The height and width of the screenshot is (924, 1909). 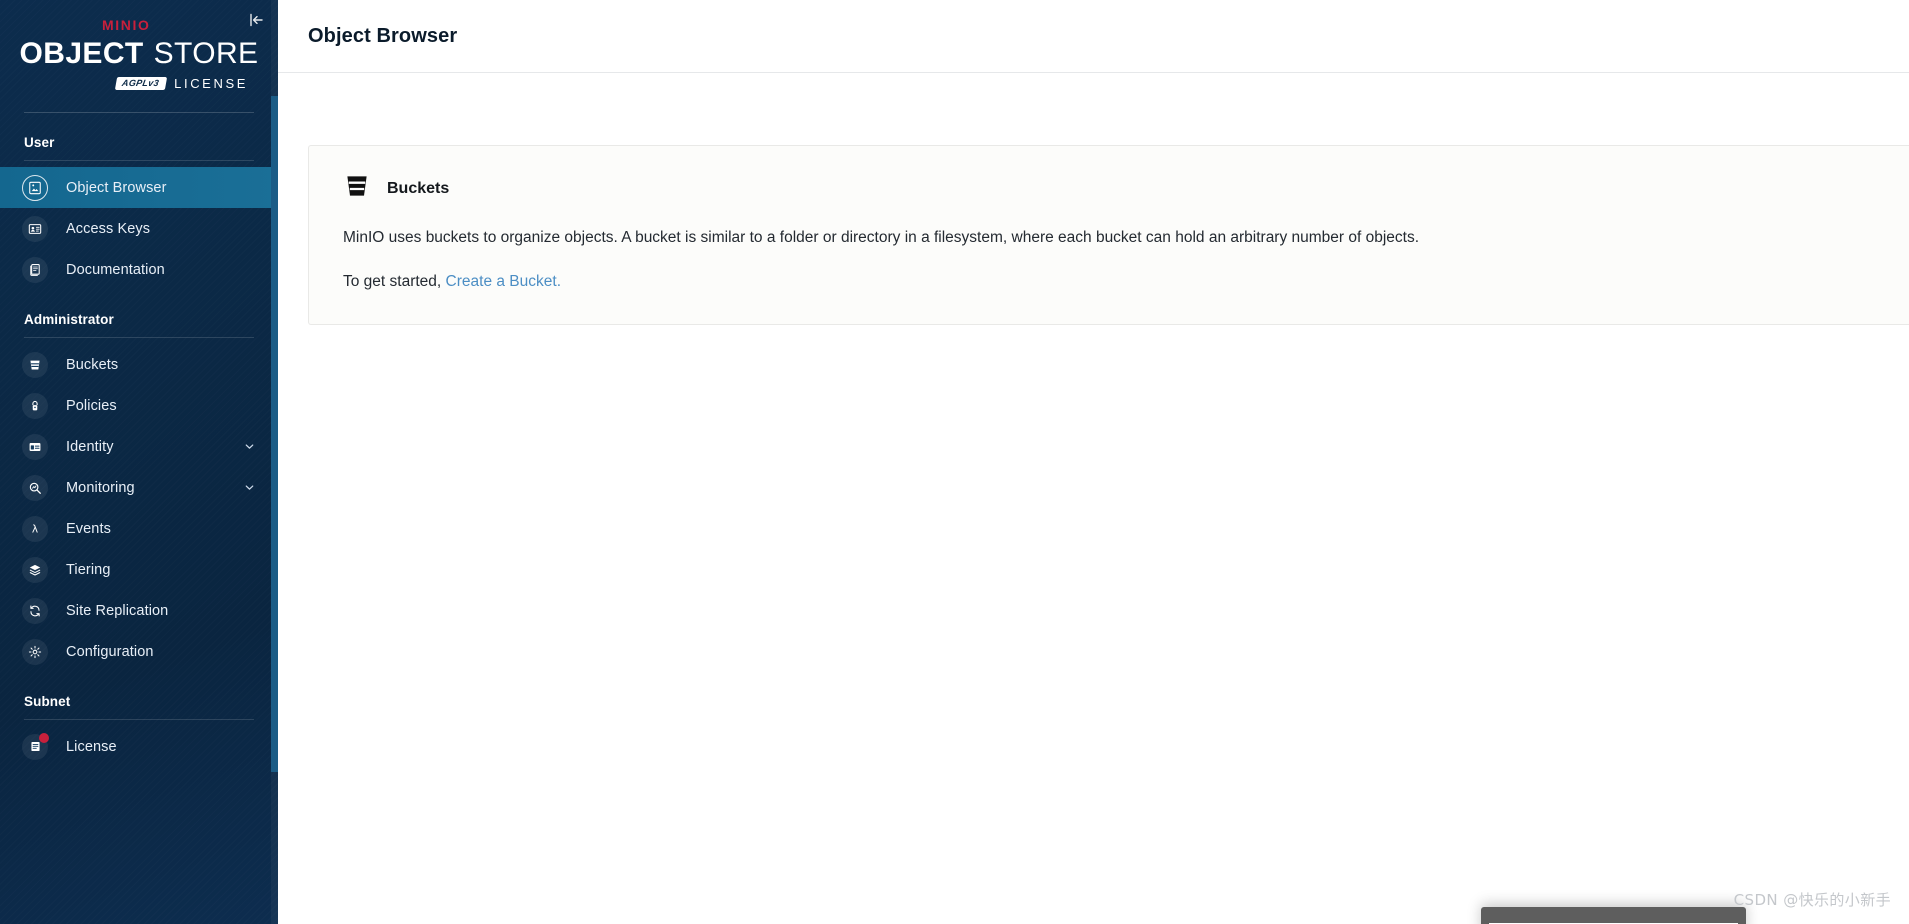 I want to click on sidebar-item-label: Identity, so click(x=90, y=446).